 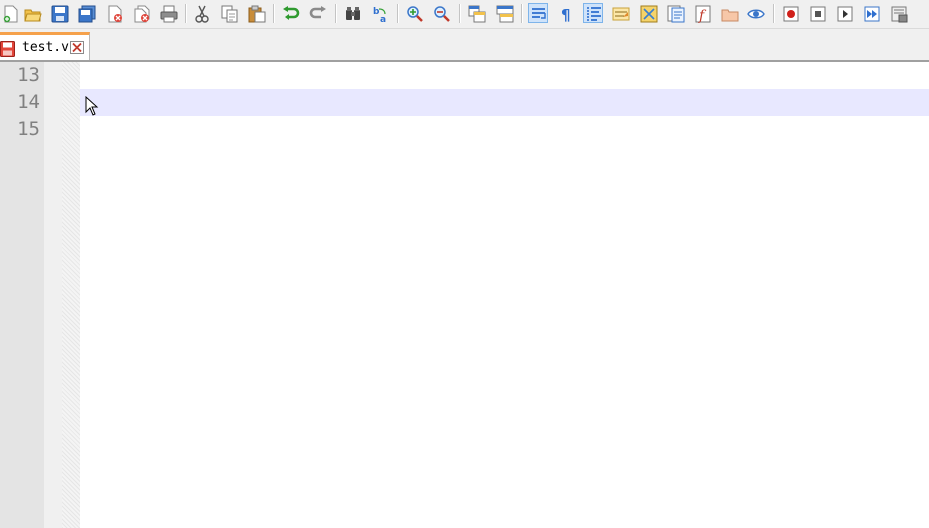 I want to click on svg-text: b, so click(x=376, y=12).